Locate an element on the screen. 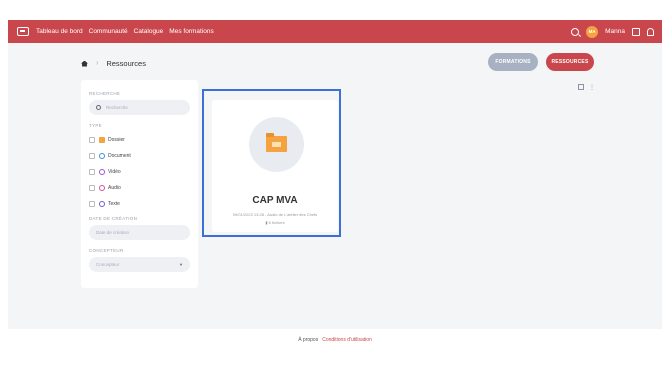 Image resolution: width=670 pixels, height=376 pixels. video-icon is located at coordinates (102, 172).